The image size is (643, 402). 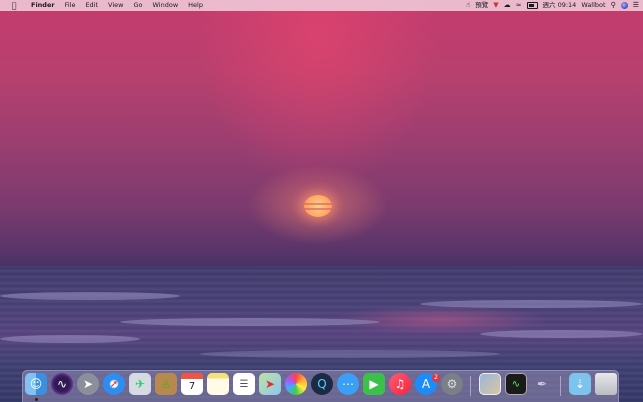 I want to click on menu-go: Go, so click(x=137, y=5).